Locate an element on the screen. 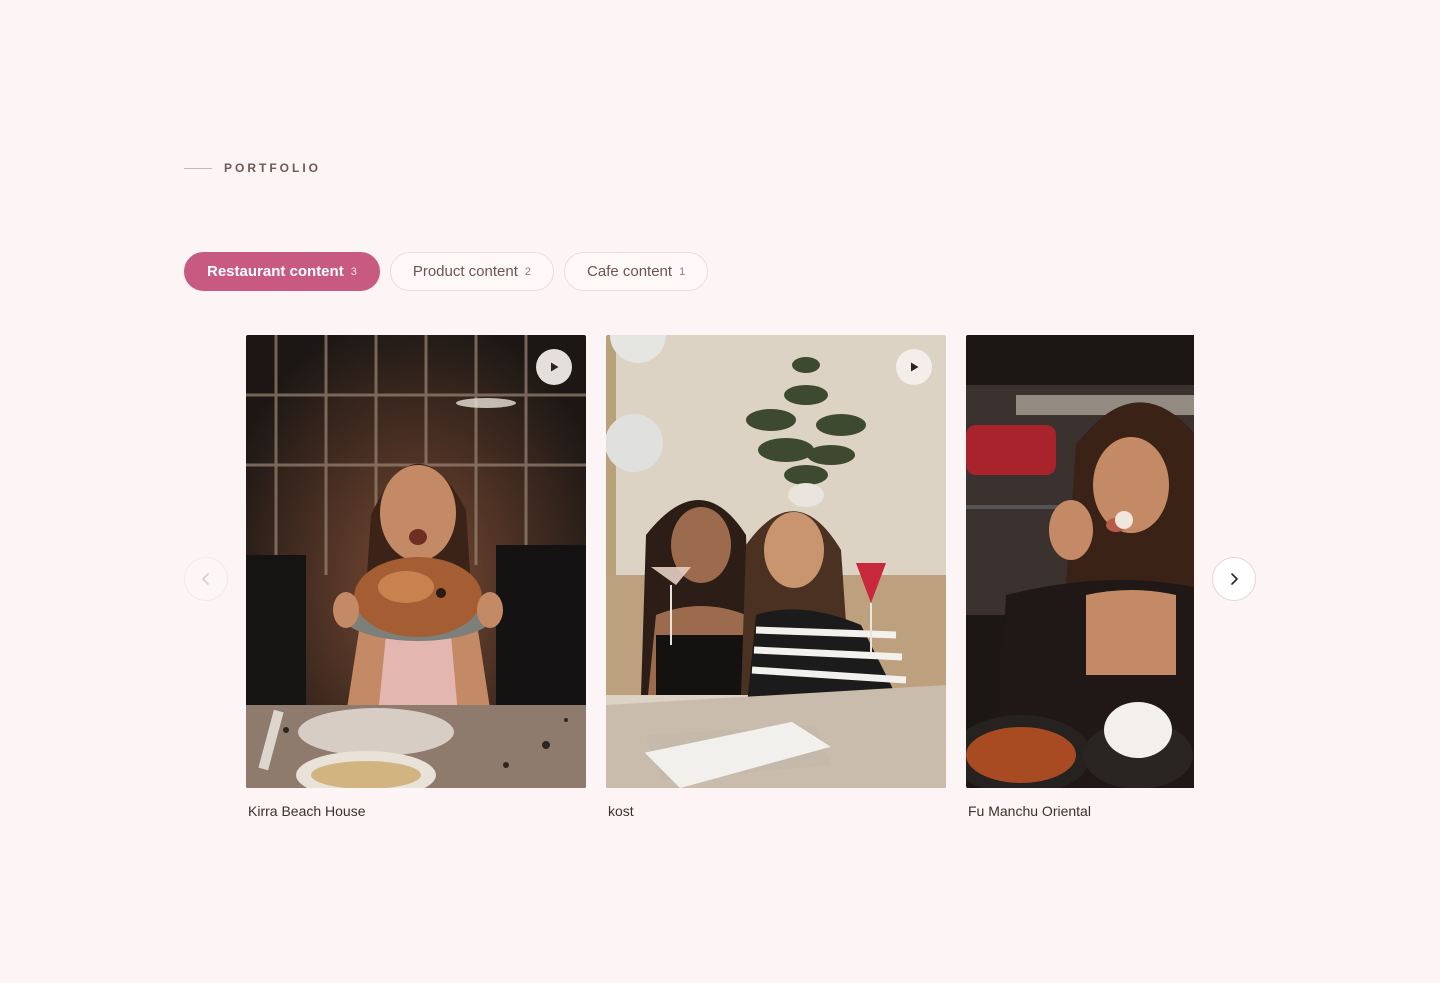  card-title: Kirra Beach House is located at coordinates (417, 811).